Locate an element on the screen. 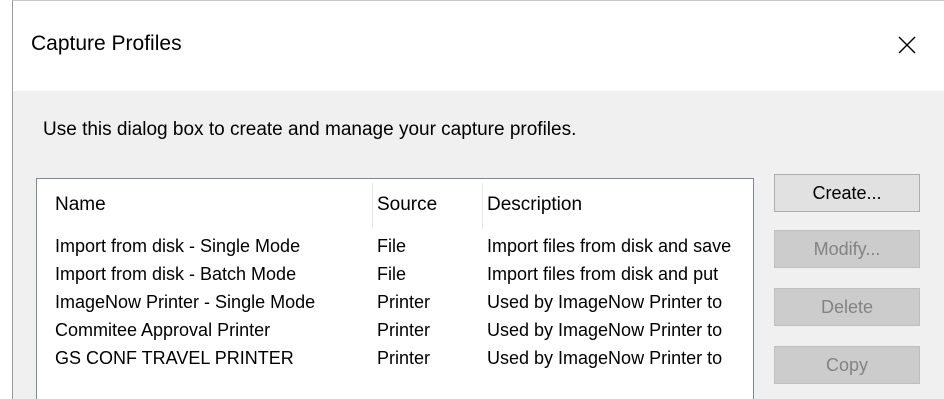 The image size is (944, 399). column-header-source: Source is located at coordinates (407, 205).